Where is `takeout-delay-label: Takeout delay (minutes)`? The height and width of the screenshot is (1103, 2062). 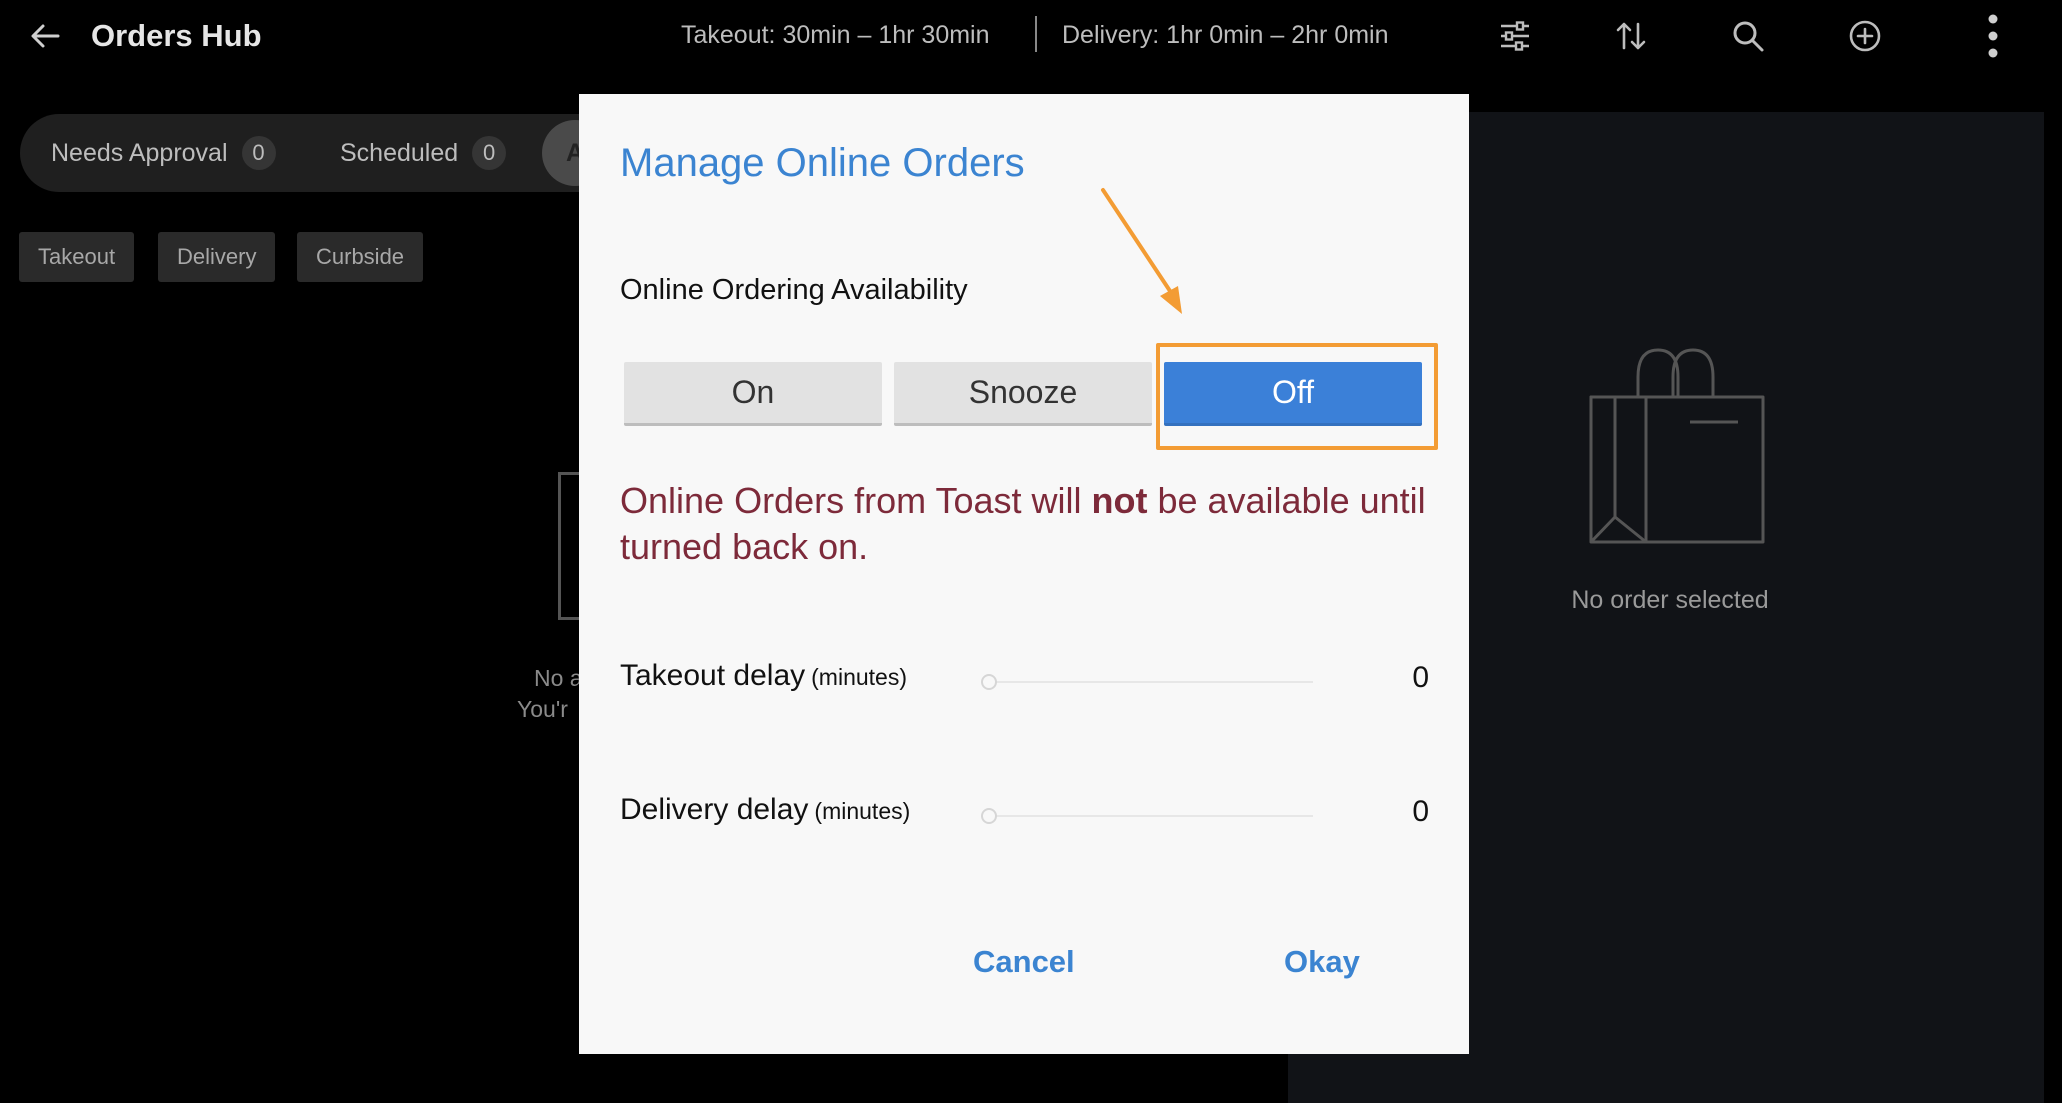
takeout-delay-label: Takeout delay (minutes) is located at coordinates (763, 676).